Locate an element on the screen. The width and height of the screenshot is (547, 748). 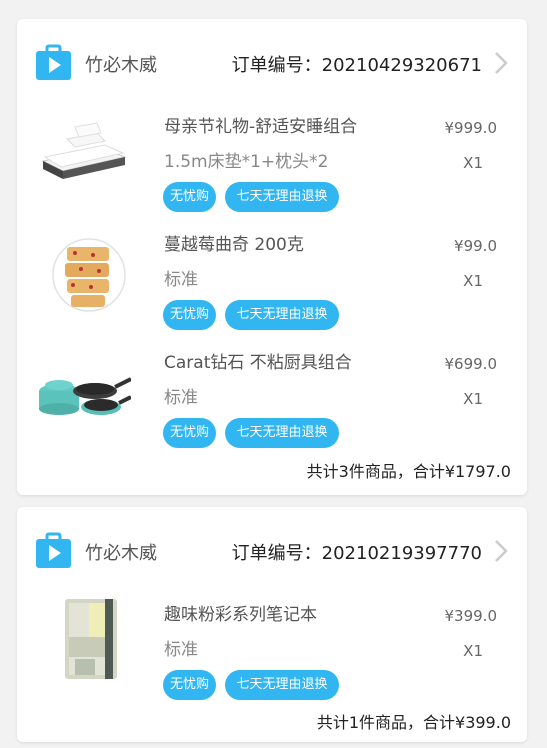
notebook-image is located at coordinates (91, 639).